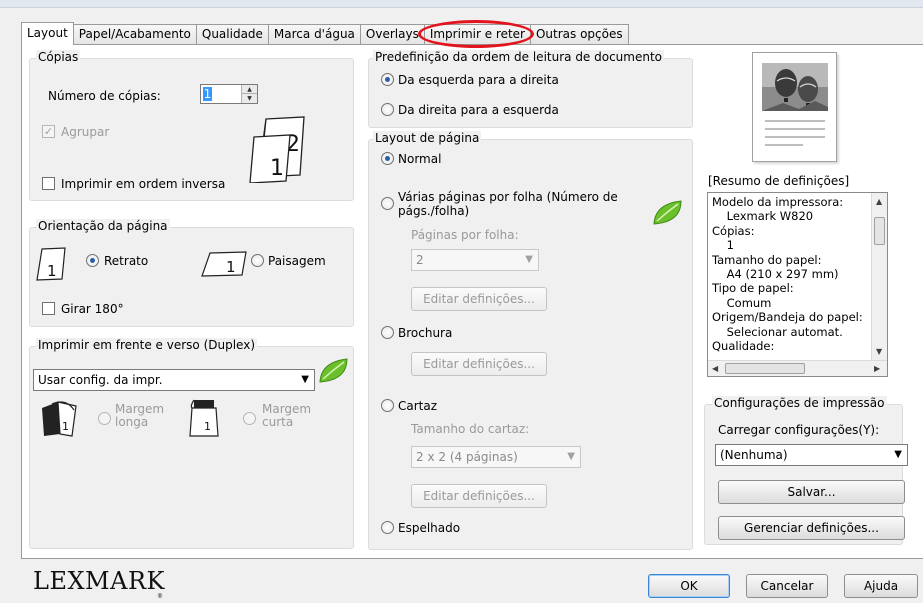  I want to click on print-config-group-title: Configurações de impressão, so click(799, 403).